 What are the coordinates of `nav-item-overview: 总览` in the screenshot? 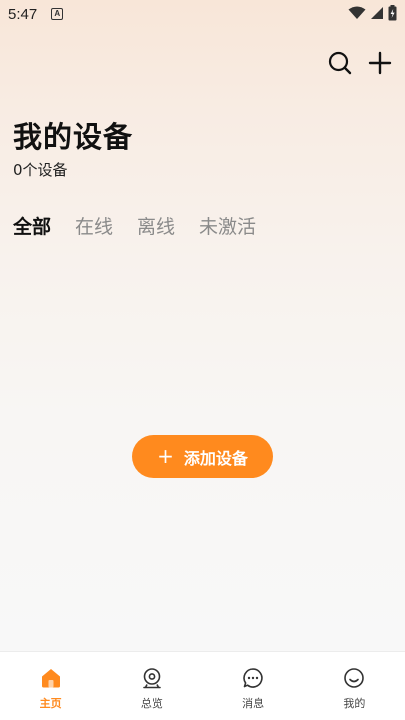 It's located at (151, 686).